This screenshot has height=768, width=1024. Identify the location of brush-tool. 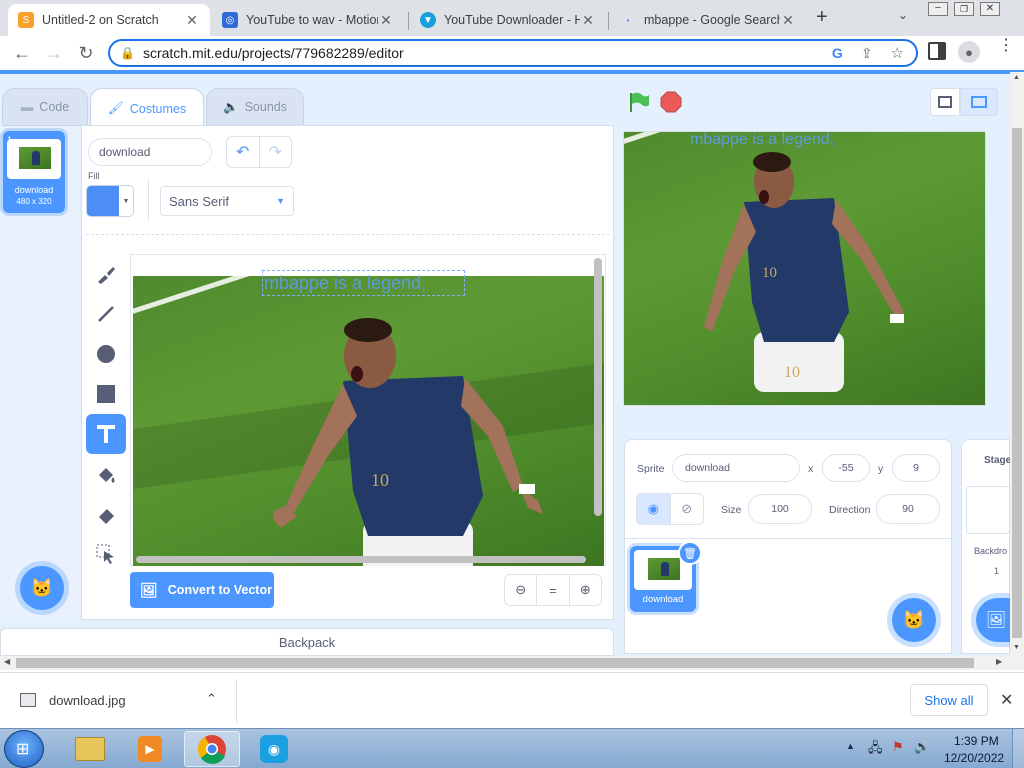
(106, 274).